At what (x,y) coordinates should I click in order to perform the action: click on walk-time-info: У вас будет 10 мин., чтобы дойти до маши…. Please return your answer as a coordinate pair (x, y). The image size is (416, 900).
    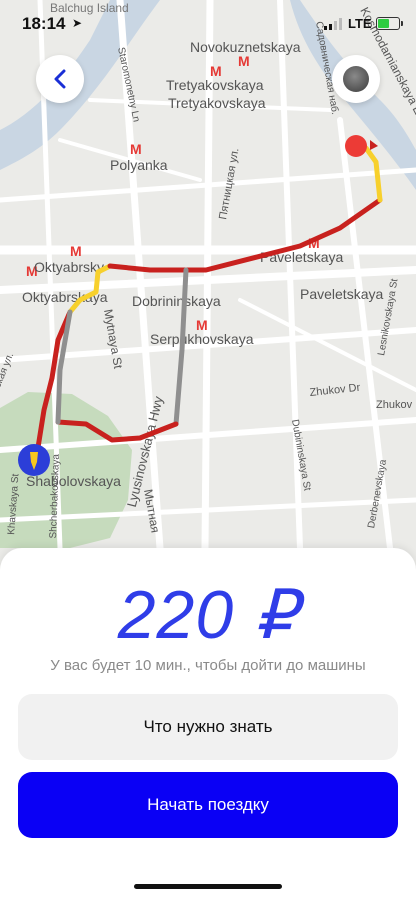
    Looking at the image, I should click on (208, 665).